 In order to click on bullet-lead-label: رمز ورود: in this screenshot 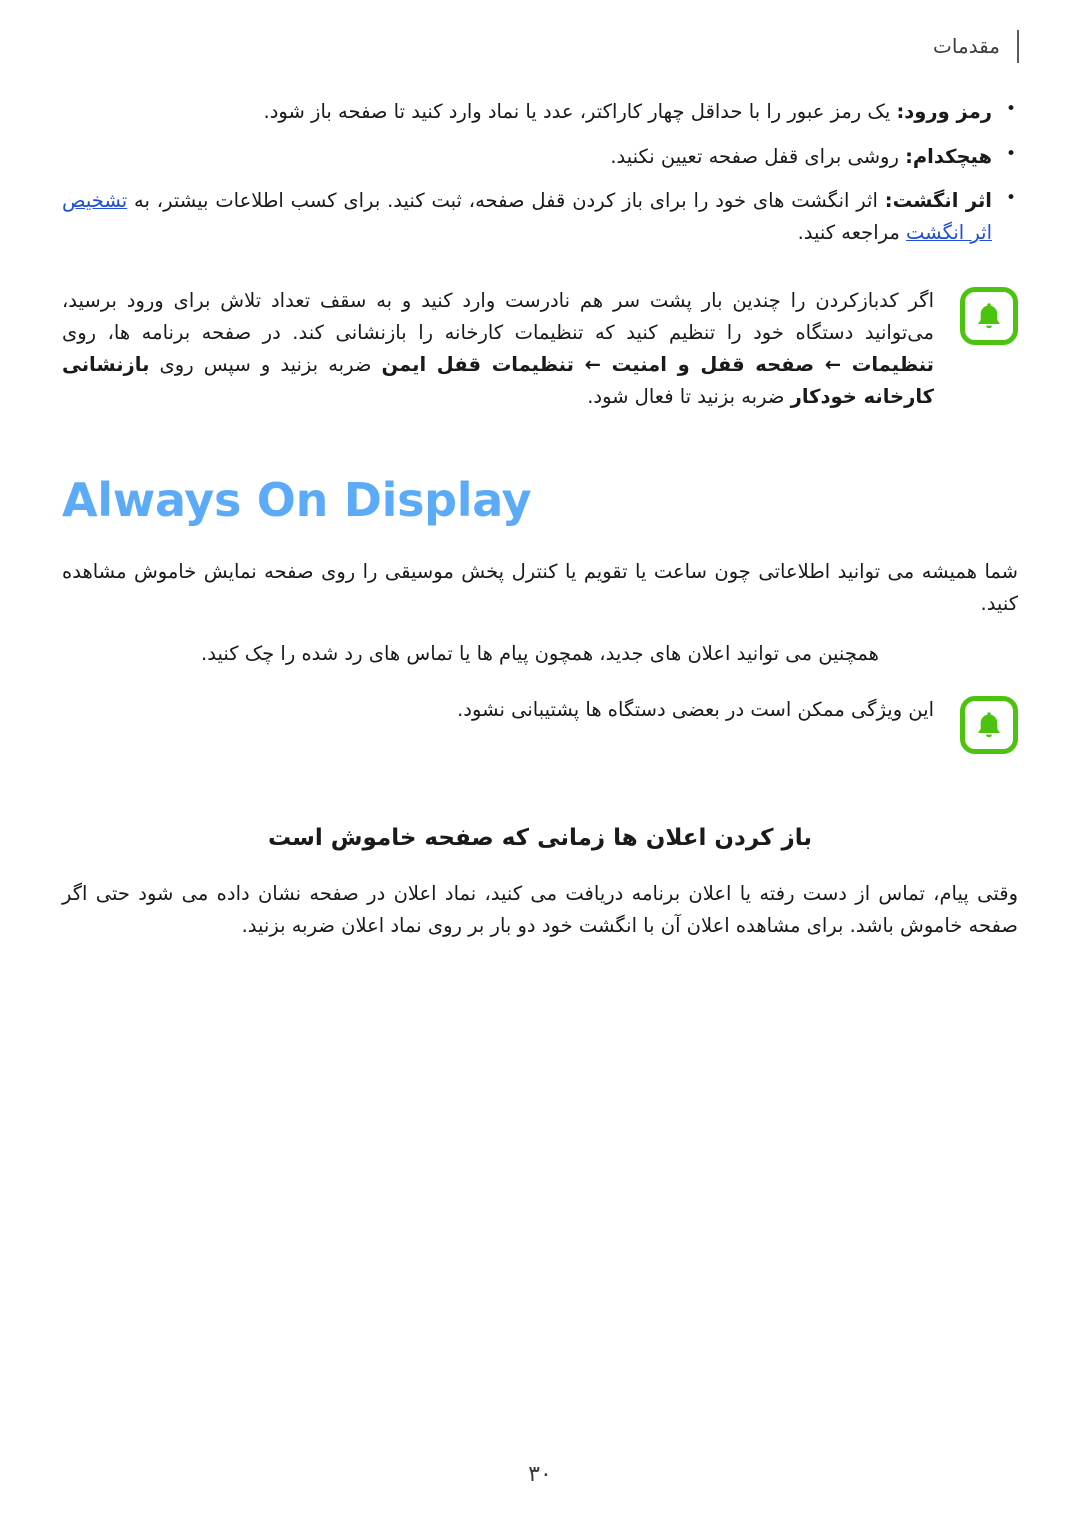, I will do `click(944, 111)`.